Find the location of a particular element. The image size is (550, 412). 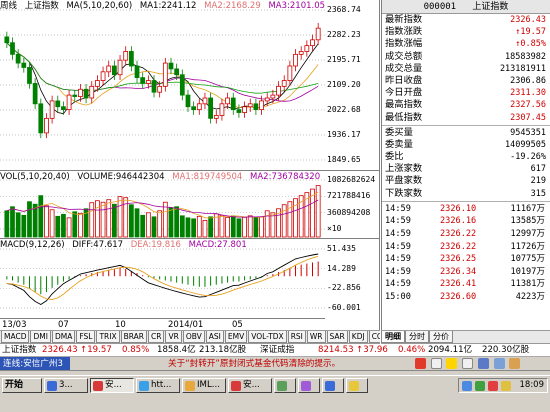

pinyin-icon is located at coordinates (436, 363).